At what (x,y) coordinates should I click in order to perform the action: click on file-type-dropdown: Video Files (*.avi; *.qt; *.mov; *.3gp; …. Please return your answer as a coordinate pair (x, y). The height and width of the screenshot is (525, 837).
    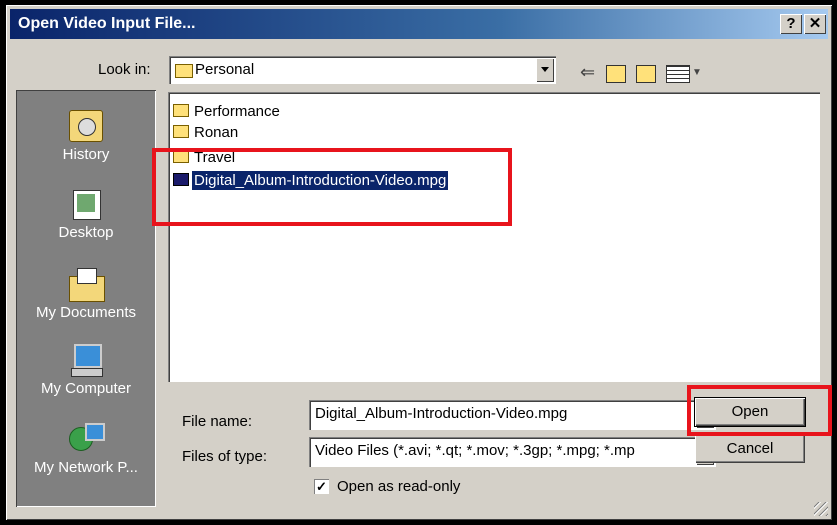
    Looking at the image, I should click on (512, 452).